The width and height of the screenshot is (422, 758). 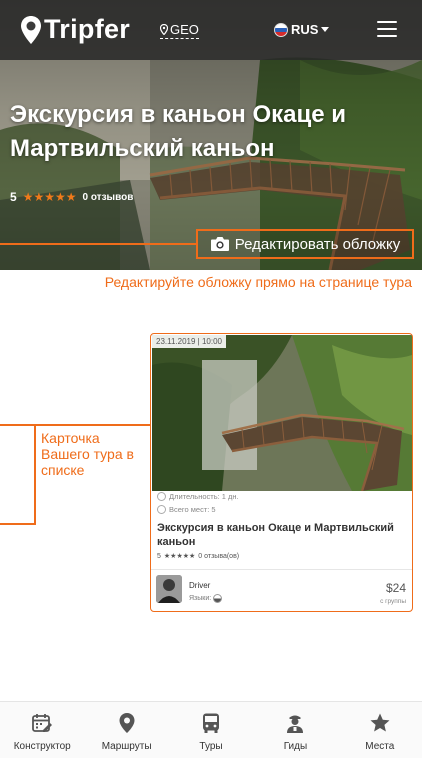 I want to click on reviews-count: 0 отзывов, so click(x=107, y=197).